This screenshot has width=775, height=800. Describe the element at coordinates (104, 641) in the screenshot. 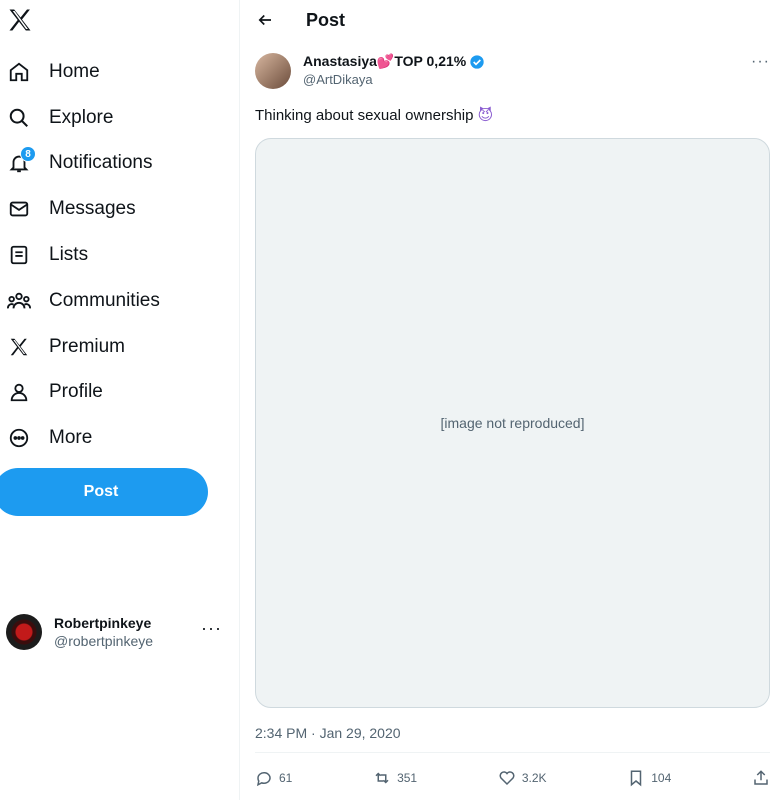

I see `account-handle: @robertpinkeye` at that location.